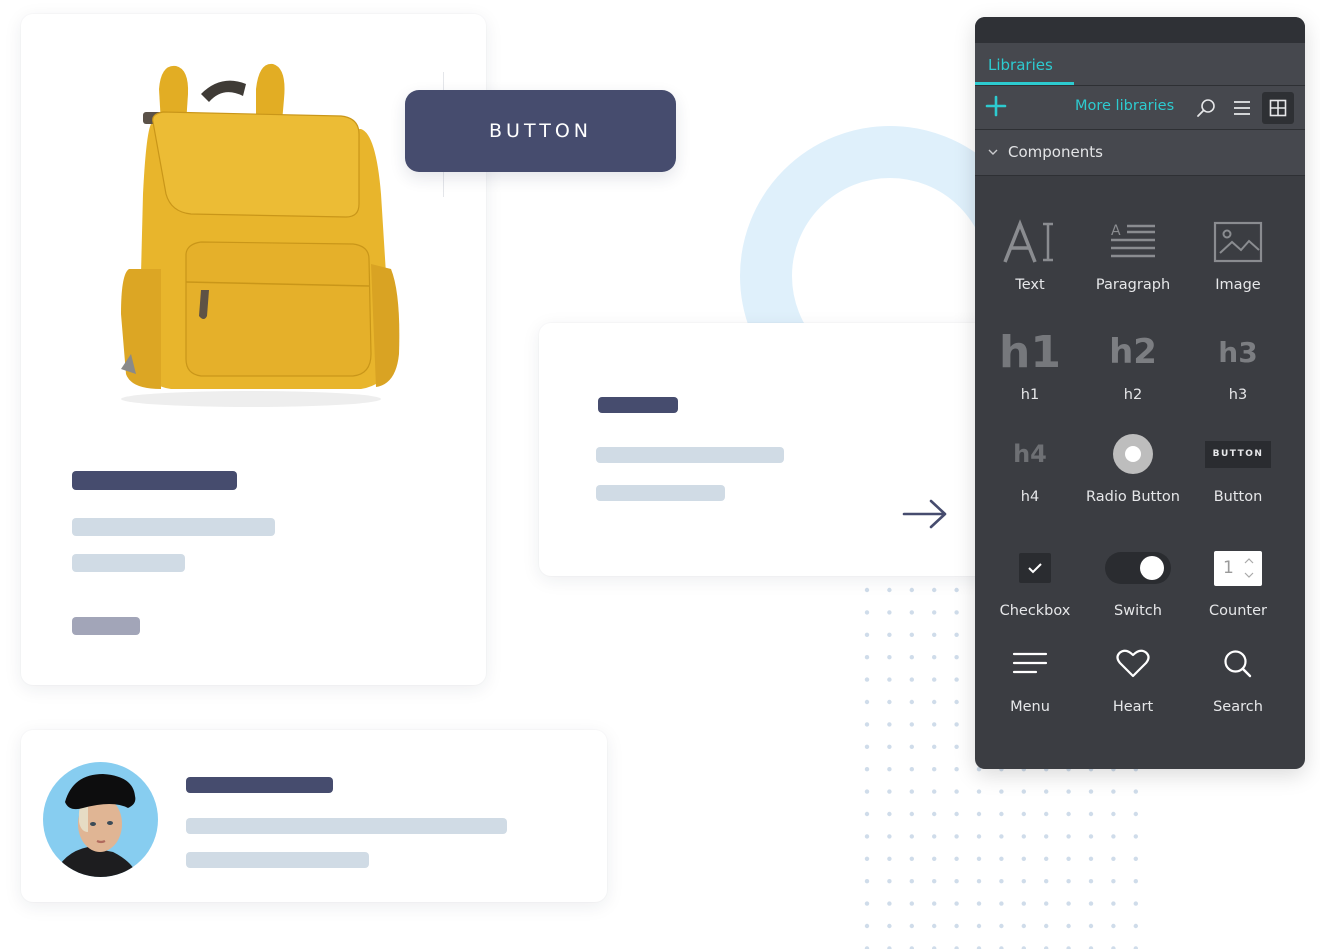 Image resolution: width=1320 pixels, height=949 pixels. Describe the element at coordinates (1242, 108) in the screenshot. I see `list-icon` at that location.